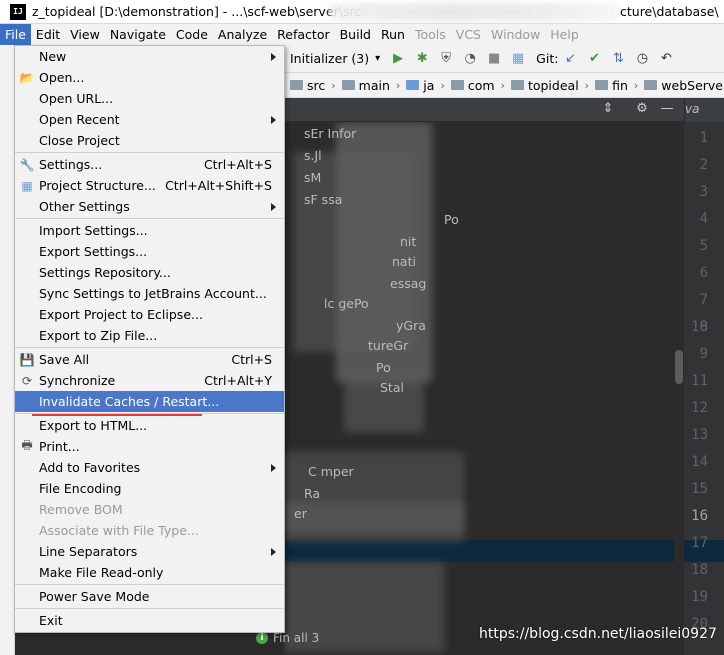 This screenshot has width=724, height=655. What do you see at coordinates (703, 219) in the screenshot?
I see `line-number: 4` at bounding box center [703, 219].